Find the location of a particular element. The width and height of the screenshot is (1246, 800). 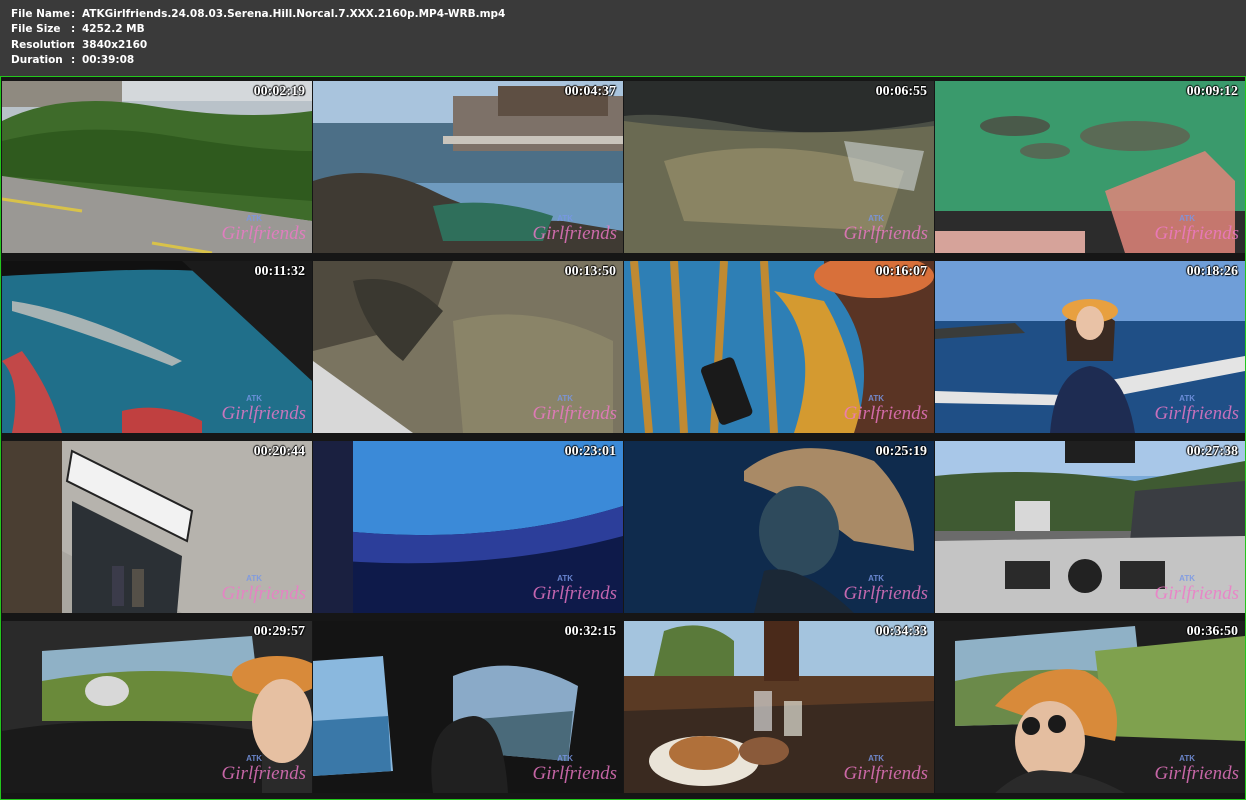

thumbnail-15: 00:34:33 ATK Girlfriends is located at coordinates (779, 707).